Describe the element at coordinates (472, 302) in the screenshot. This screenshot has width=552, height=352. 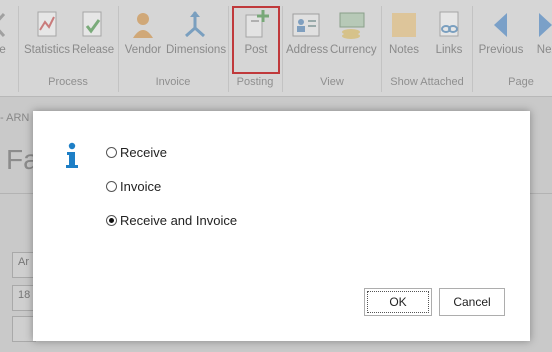
I see `cancel-button: Cancel` at that location.